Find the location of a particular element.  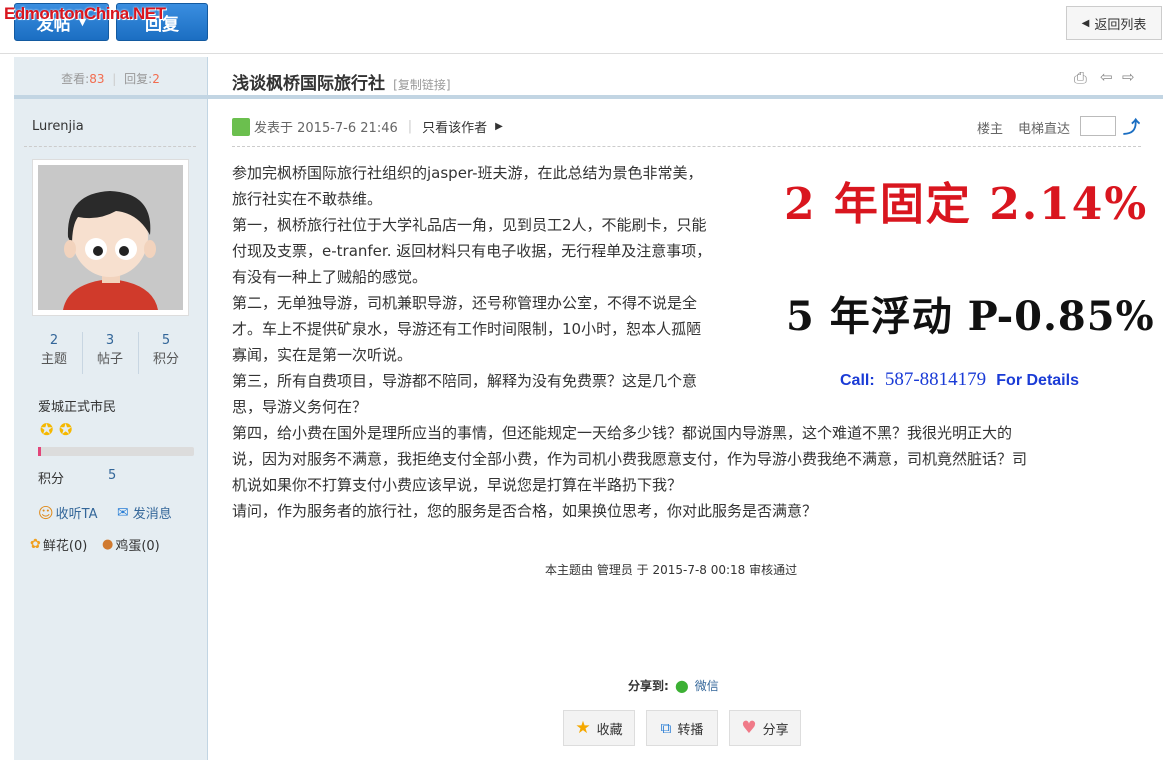

post-meta-divider is located at coordinates (686, 146).